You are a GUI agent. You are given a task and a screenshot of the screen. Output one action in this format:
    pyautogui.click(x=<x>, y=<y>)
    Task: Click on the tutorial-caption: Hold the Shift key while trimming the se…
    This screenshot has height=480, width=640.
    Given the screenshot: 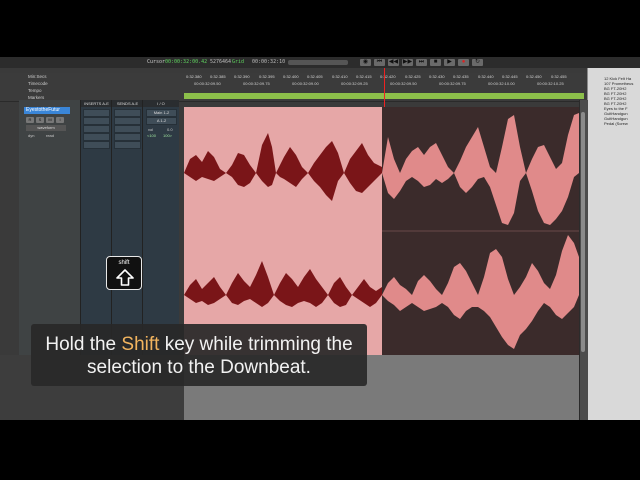 What is the action you would take?
    pyautogui.click(x=199, y=355)
    